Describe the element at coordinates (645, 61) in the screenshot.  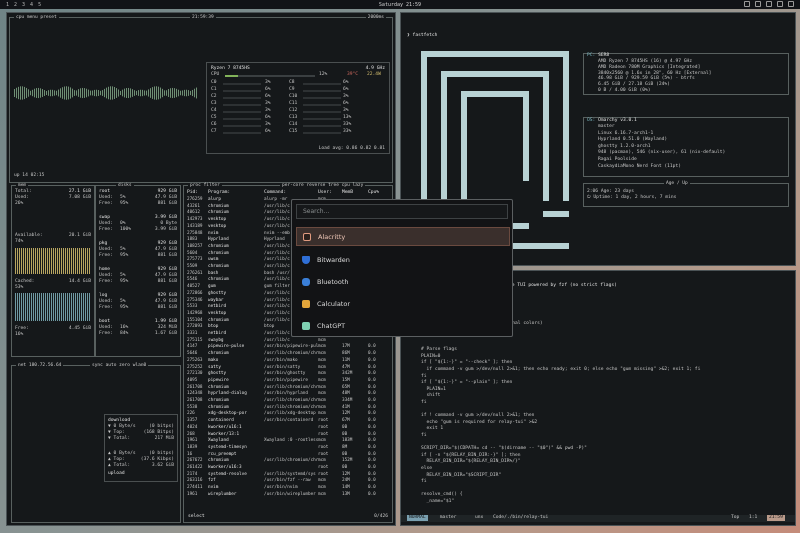
I see `pc-info-line: AMD Ryzen 7 8745HS (16) @ 4.97 GHz` at that location.